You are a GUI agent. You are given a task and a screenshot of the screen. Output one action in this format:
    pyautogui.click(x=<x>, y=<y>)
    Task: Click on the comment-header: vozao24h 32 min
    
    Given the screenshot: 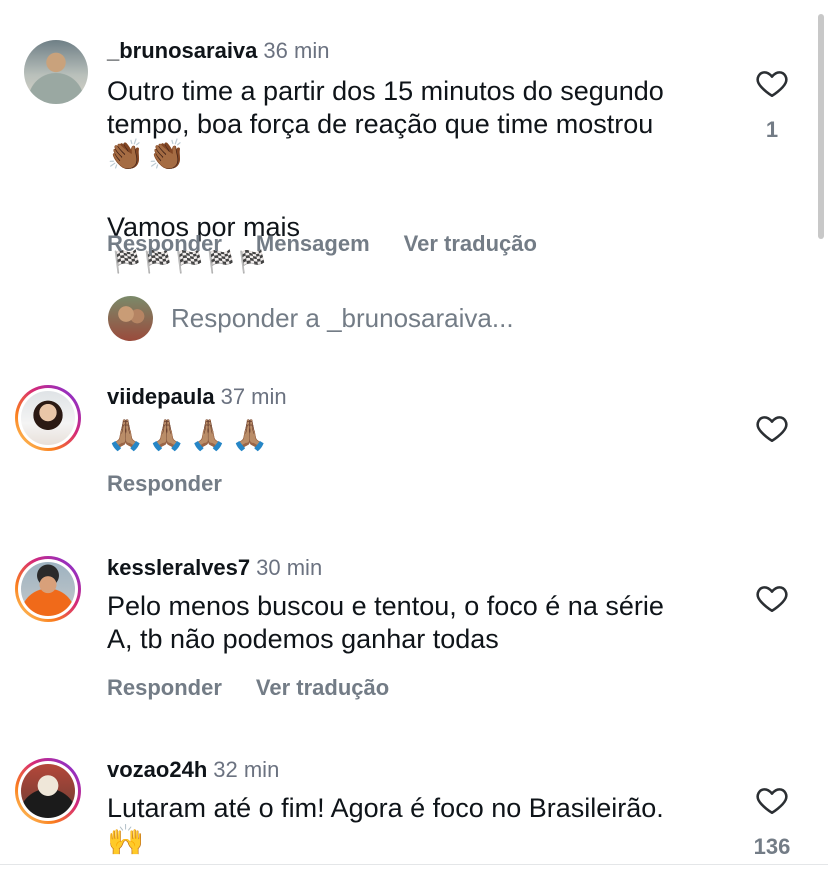 What is the action you would take?
    pyautogui.click(x=193, y=770)
    